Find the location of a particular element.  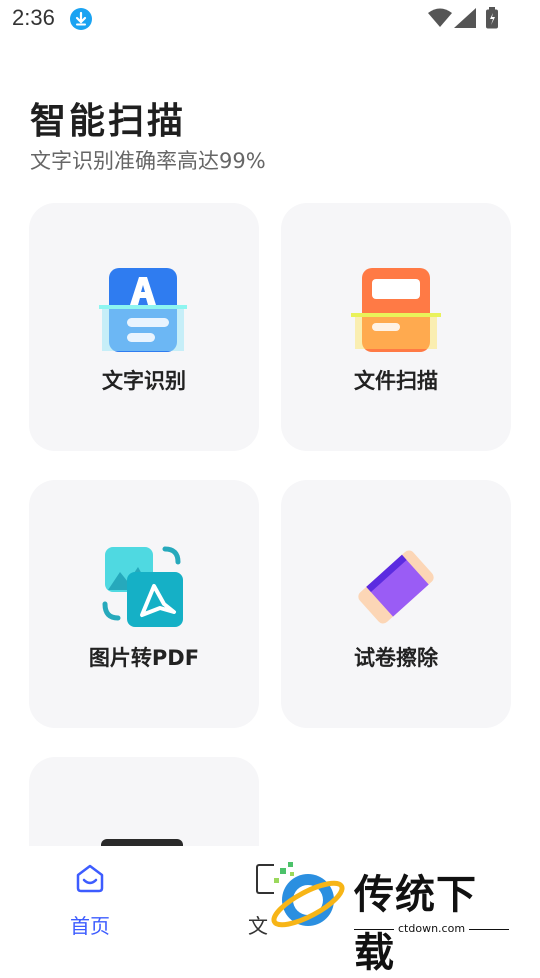

page-subtitle: 文字识别准确率高达99% is located at coordinates (148, 161).